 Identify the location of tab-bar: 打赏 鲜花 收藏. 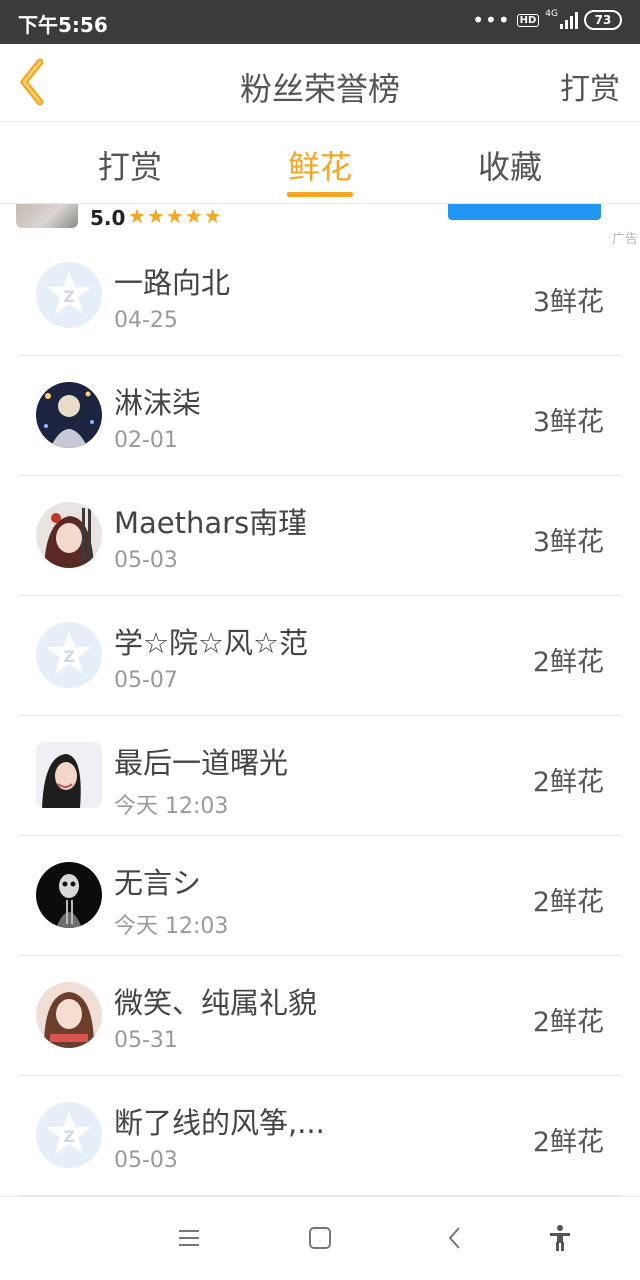
(320, 163).